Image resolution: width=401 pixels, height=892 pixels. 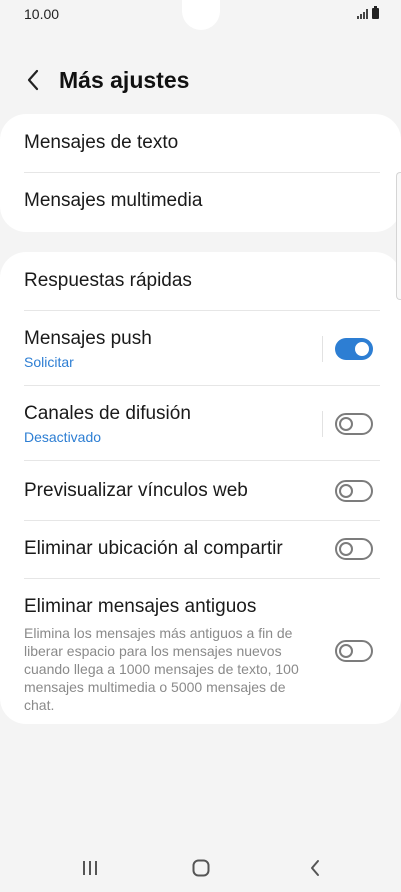 I want to click on remove-location-switch-area, so click(x=354, y=549).